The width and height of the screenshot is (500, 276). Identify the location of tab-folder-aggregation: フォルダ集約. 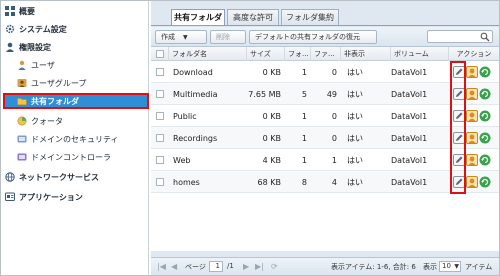
(310, 17).